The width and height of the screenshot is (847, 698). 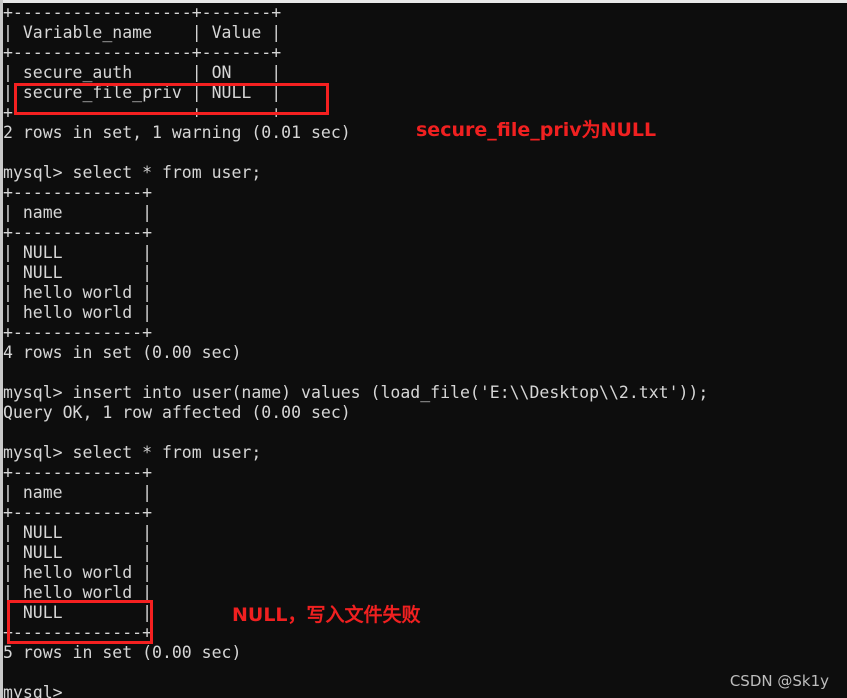 I want to click on terminal-line: | Variable_name | Value |, so click(x=142, y=32).